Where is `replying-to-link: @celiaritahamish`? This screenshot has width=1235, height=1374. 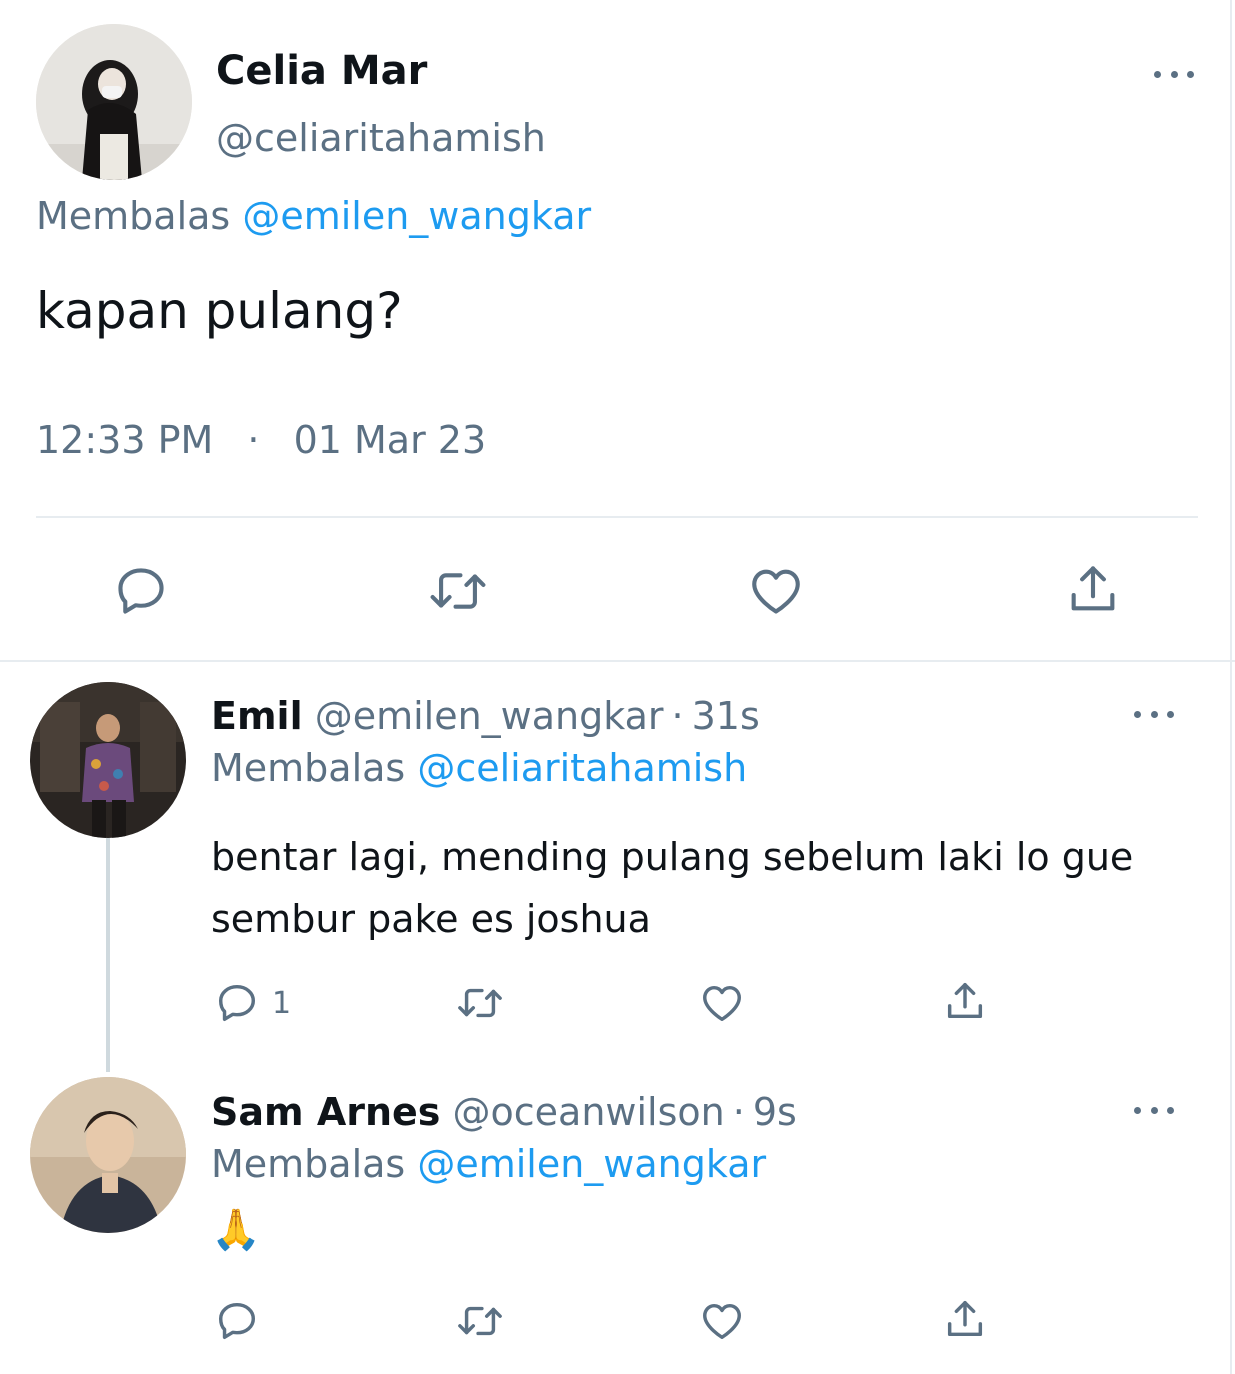
replying-to-link: @celiaritahamish is located at coordinates (582, 768).